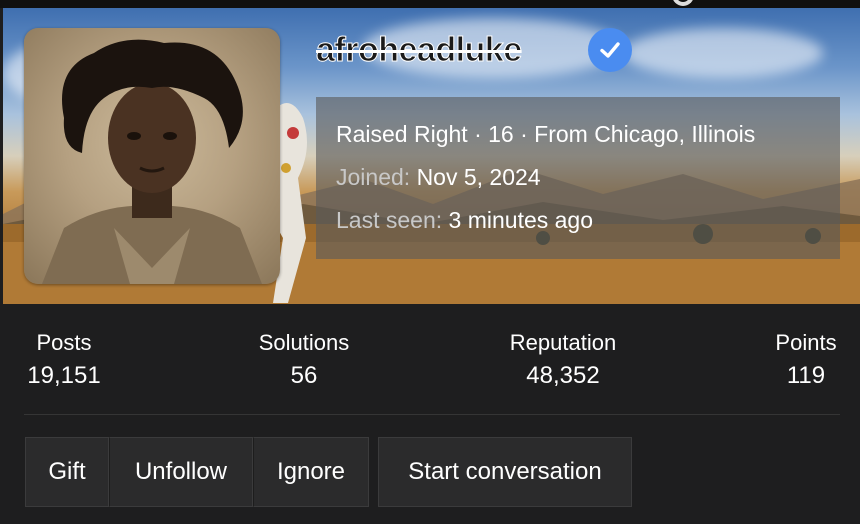 Image resolution: width=860 pixels, height=524 pixels. I want to click on start-conversation-button: Start conversation, so click(505, 472).